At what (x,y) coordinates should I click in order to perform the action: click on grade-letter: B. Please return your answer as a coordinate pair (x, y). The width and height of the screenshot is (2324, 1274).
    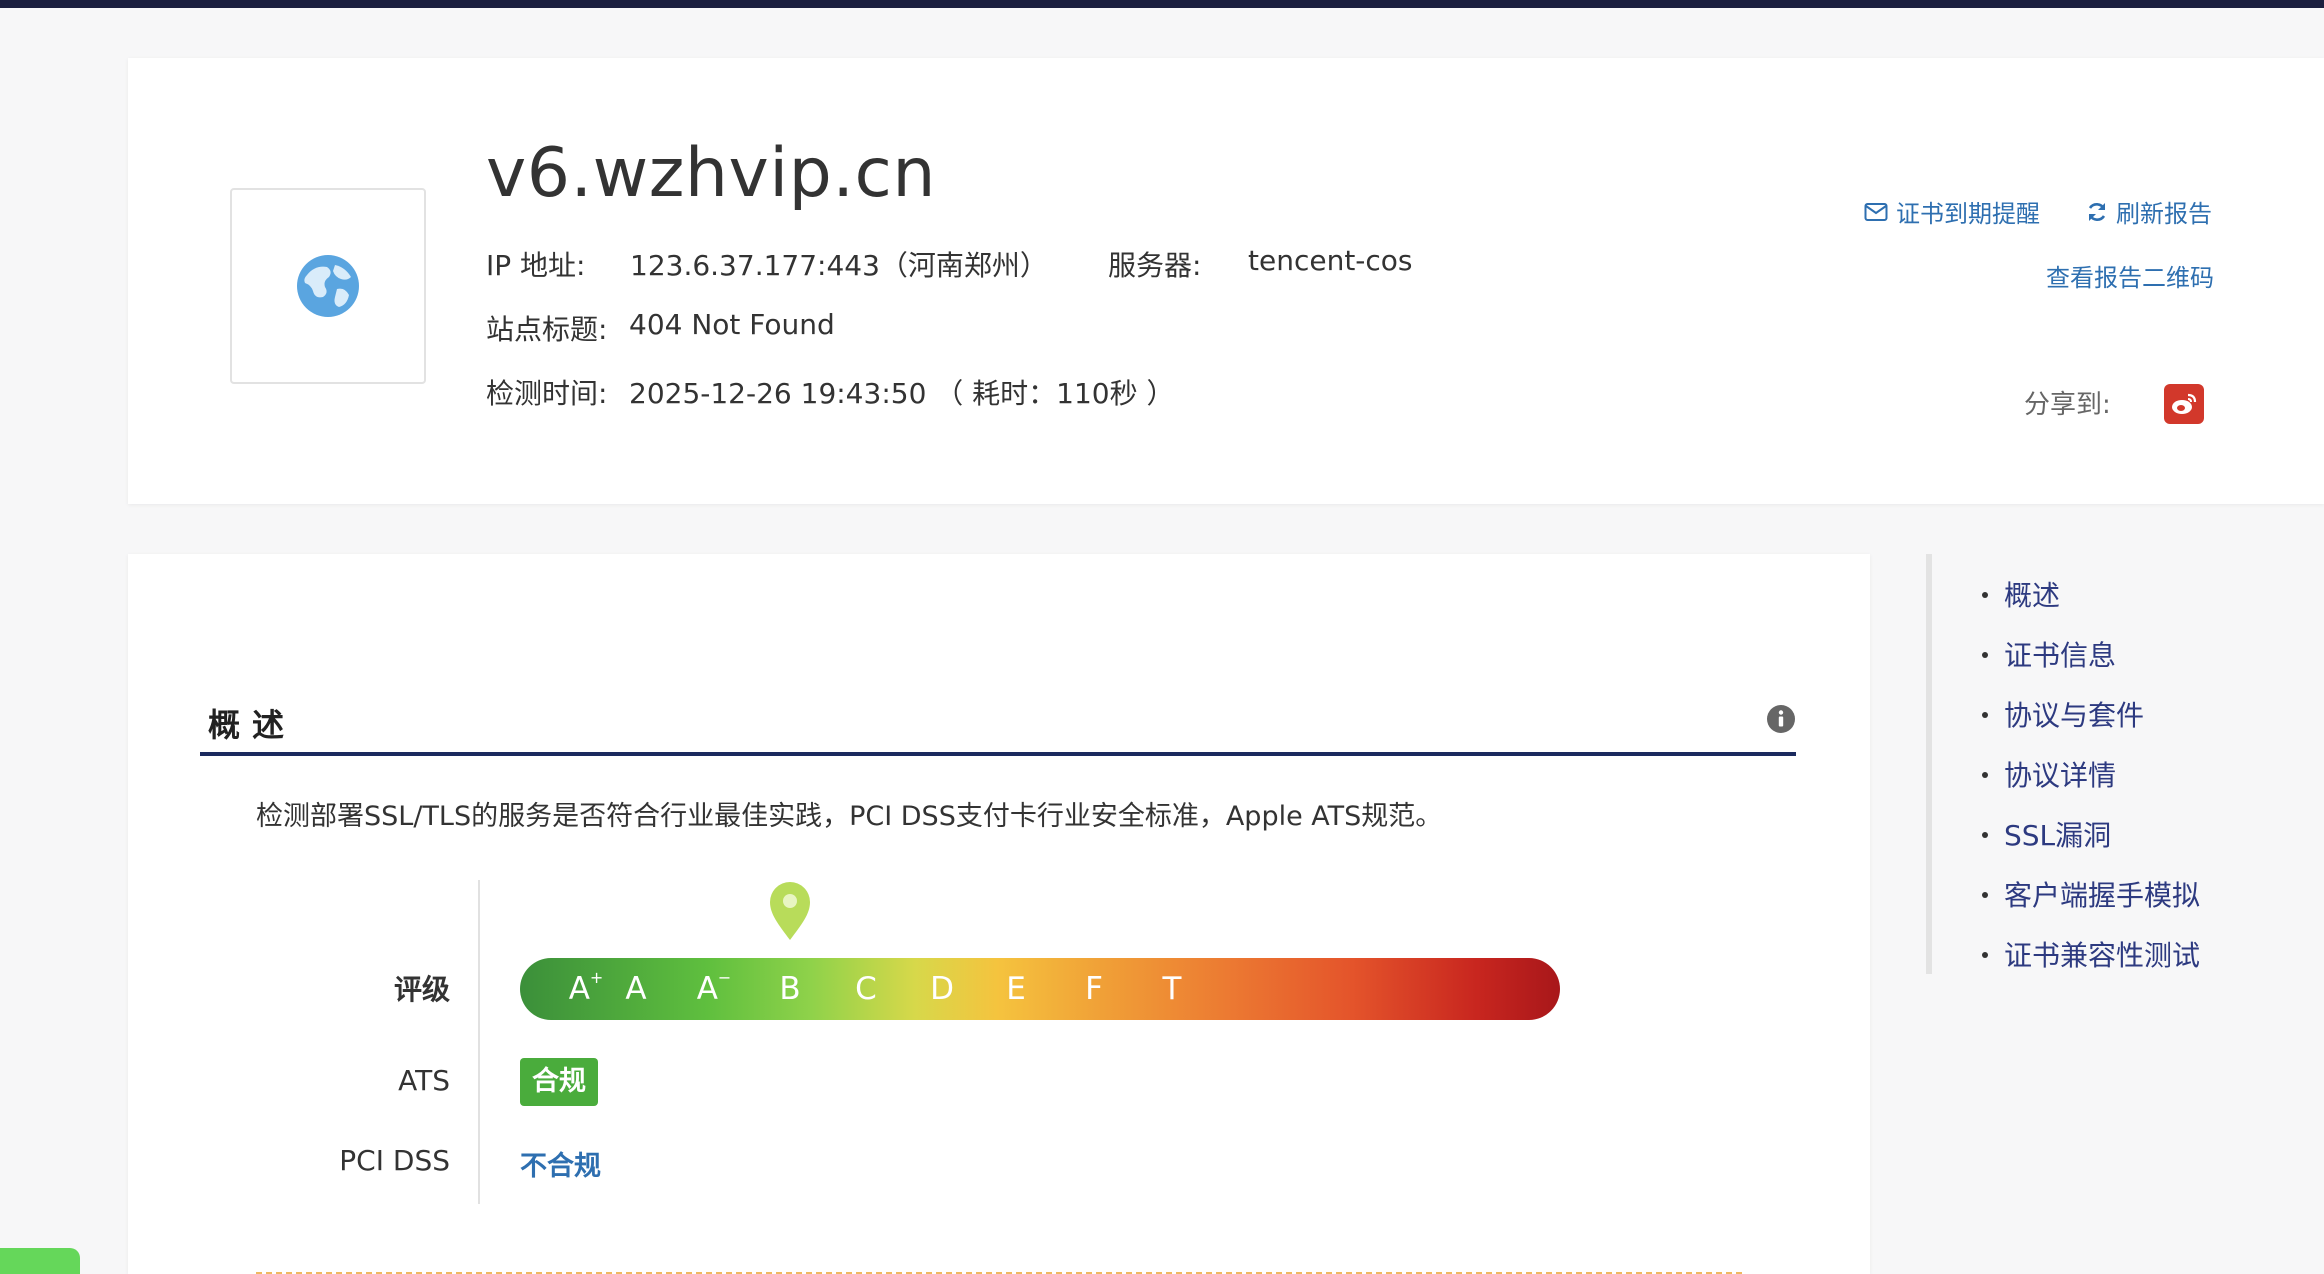
    Looking at the image, I should click on (790, 989).